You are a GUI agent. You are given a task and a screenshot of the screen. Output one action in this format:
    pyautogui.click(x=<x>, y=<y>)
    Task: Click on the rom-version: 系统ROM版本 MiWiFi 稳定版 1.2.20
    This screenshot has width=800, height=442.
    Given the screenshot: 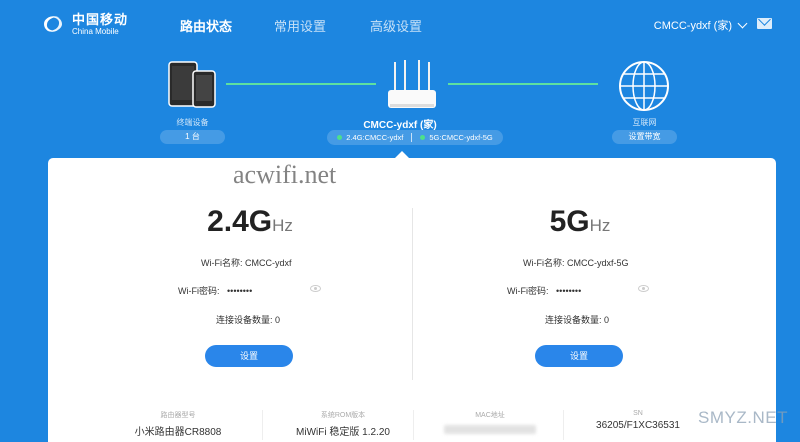 What is the action you would take?
    pyautogui.click(x=343, y=425)
    